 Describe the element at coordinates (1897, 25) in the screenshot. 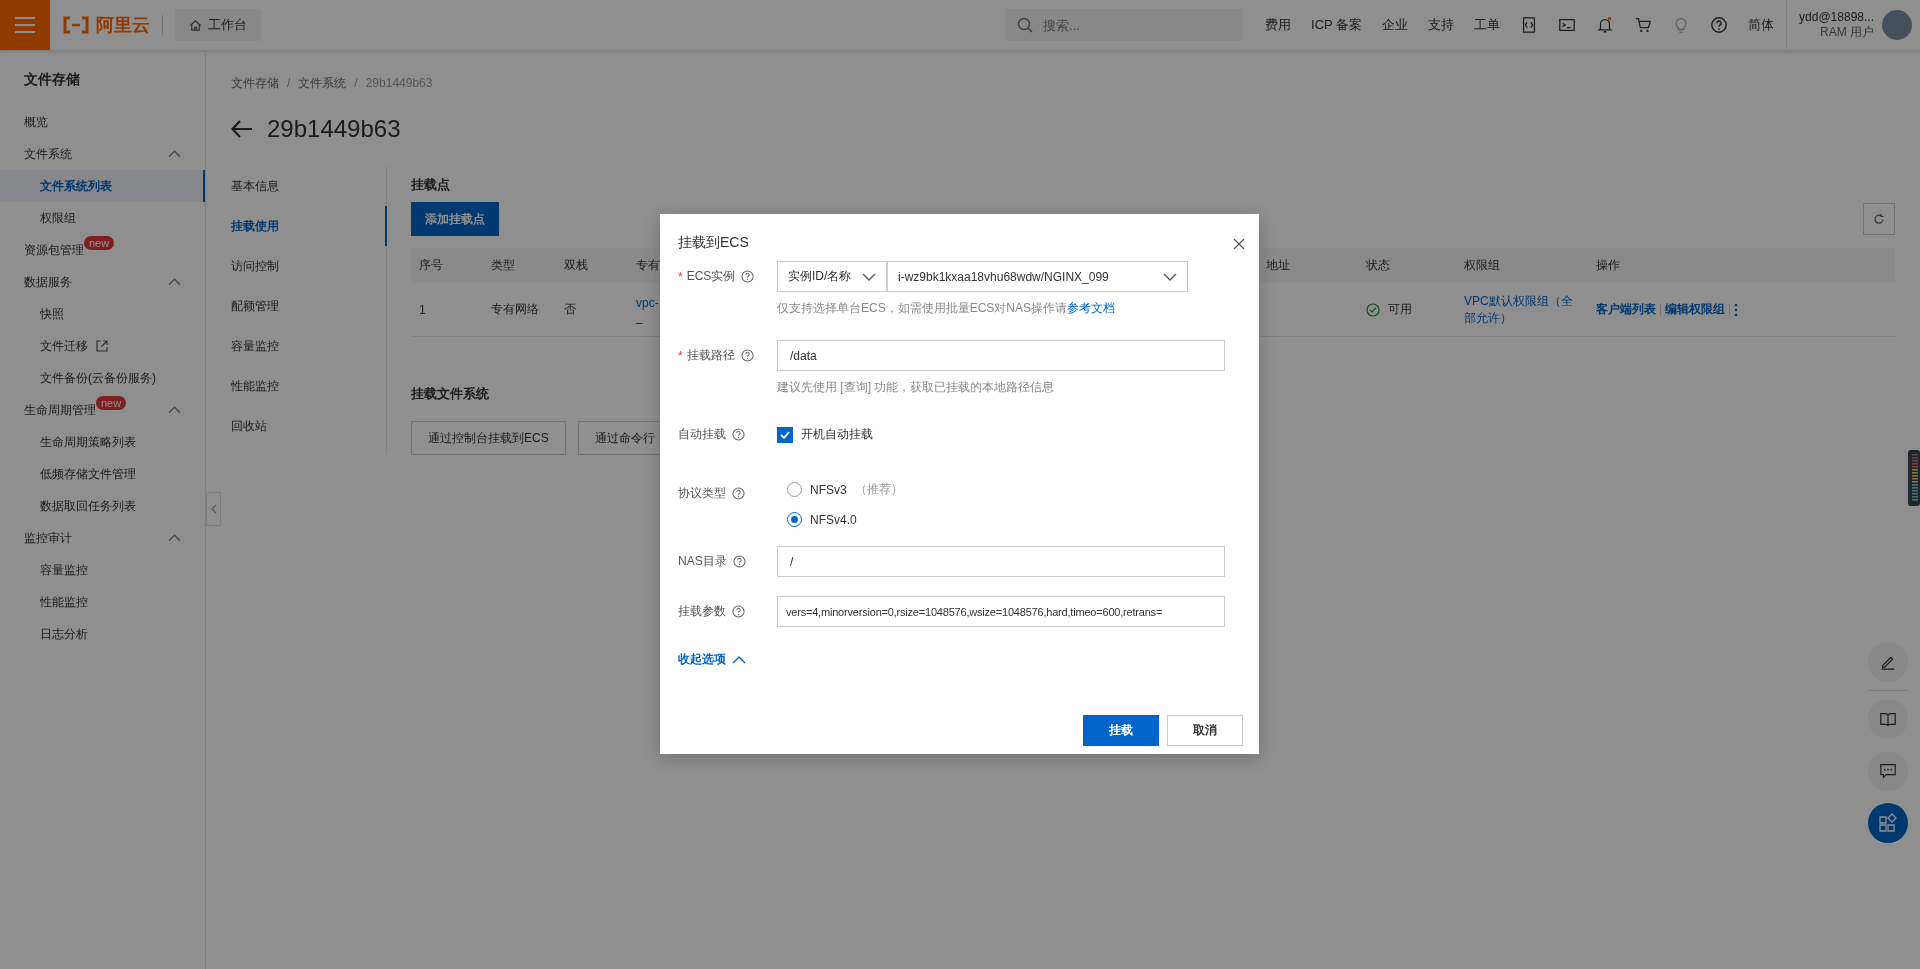

I see `avatar` at that location.